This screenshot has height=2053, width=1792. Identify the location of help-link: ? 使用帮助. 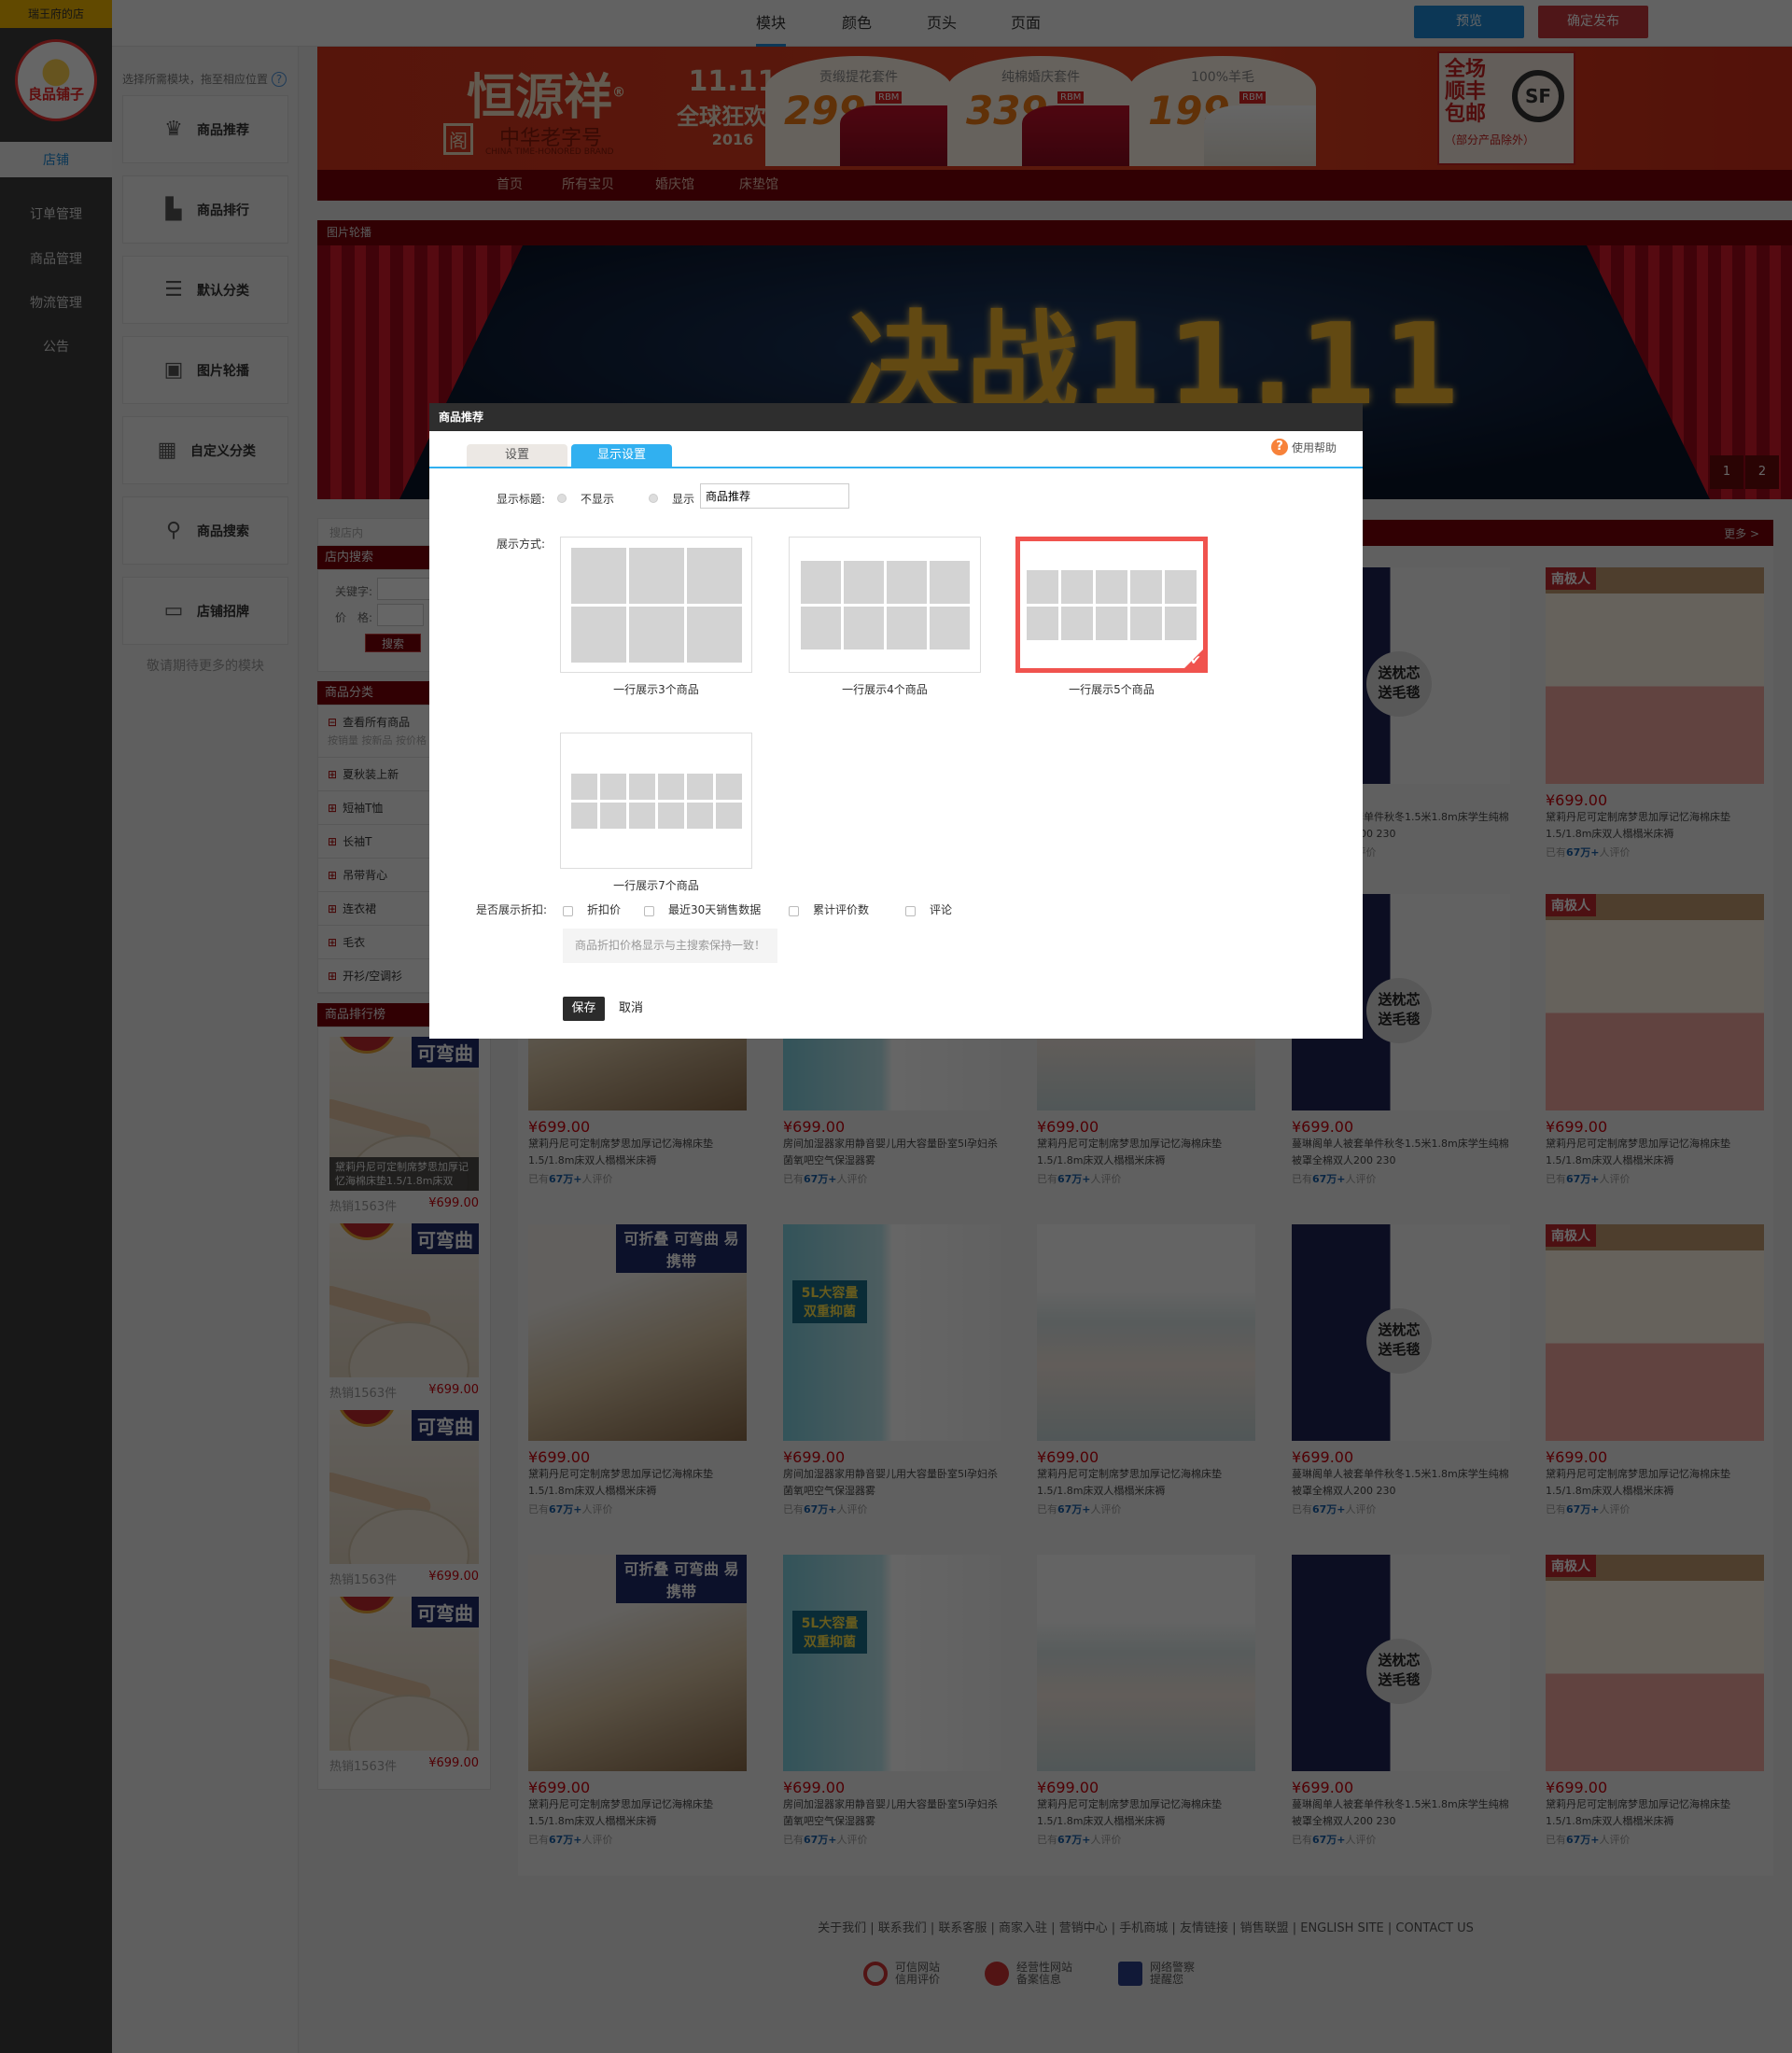
(1303, 447).